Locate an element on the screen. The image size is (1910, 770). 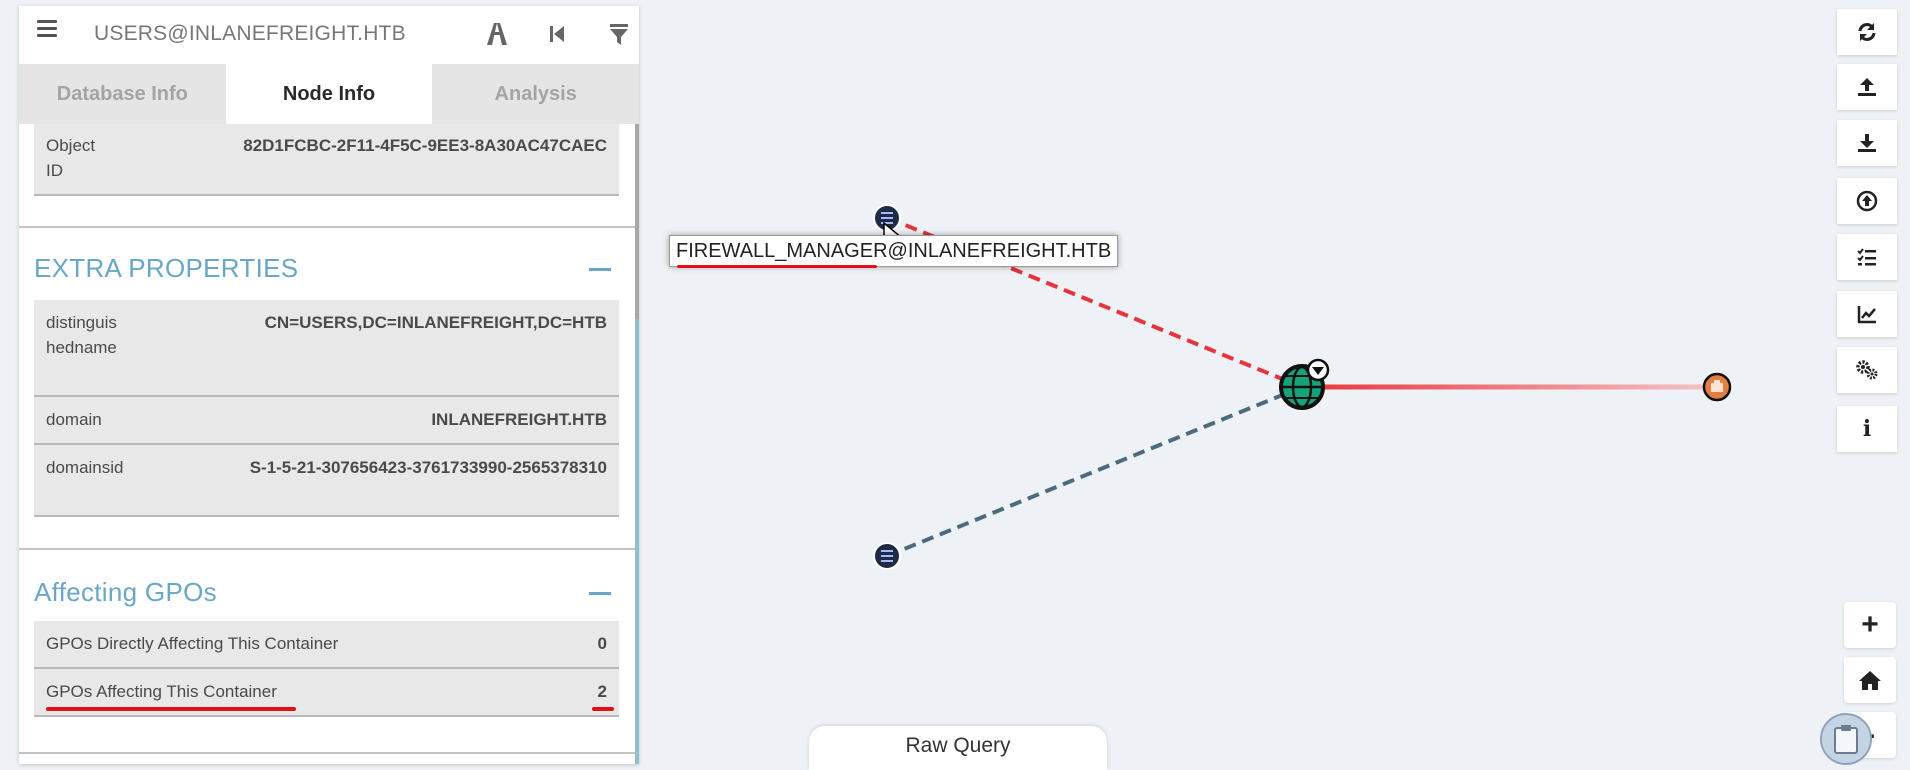
upload-button is located at coordinates (1867, 87).